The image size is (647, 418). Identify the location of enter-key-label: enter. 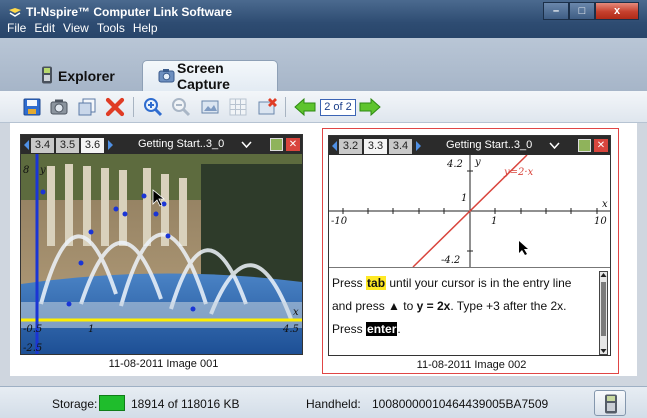
(382, 329).